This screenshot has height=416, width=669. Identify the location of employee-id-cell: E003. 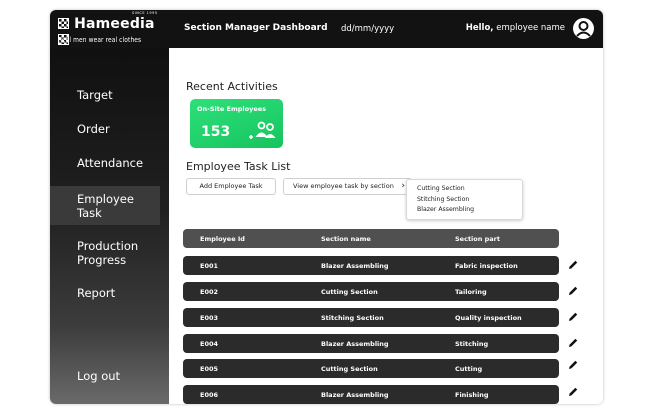
(209, 318).